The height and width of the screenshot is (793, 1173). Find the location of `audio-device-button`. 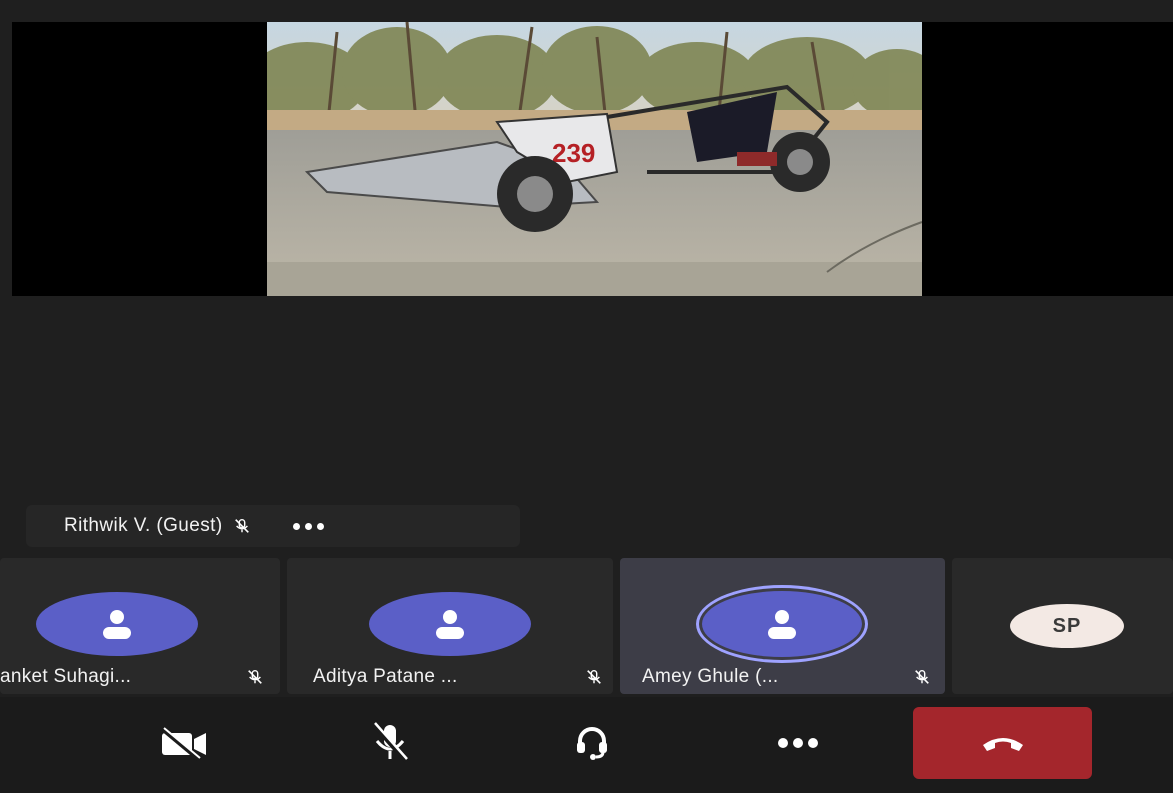

audio-device-button is located at coordinates (592, 743).